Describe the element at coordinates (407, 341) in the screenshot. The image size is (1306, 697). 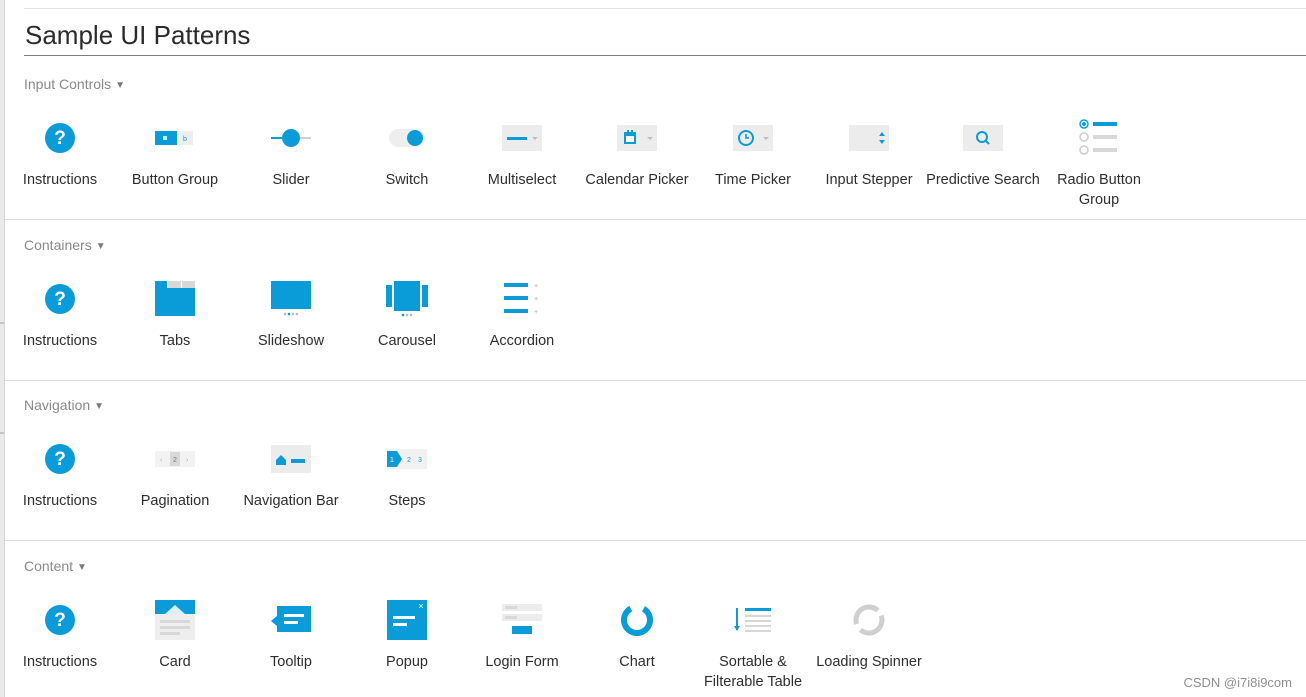
I see `pattern-item-label: Carousel` at that location.